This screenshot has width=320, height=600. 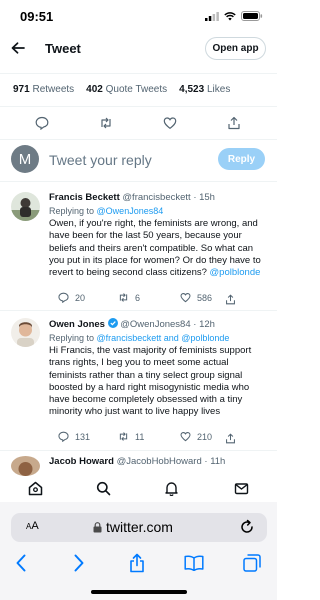 I want to click on mention-link: @polblonde, so click(x=235, y=272).